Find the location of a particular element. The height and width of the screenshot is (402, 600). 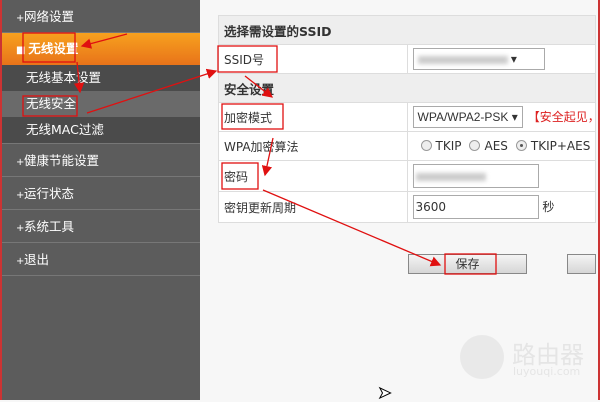

mouse-cursor-icon: ➤ is located at coordinates (384, 392).